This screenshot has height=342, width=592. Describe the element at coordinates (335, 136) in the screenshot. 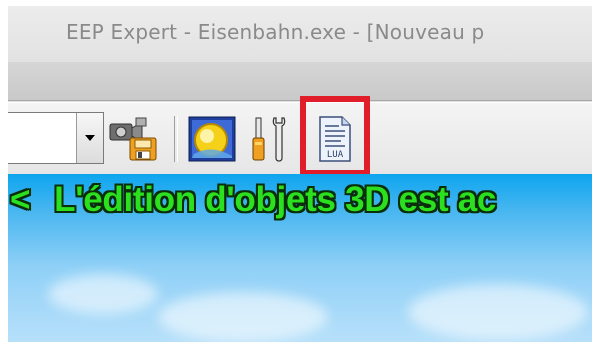

I see `highlight-box` at that location.